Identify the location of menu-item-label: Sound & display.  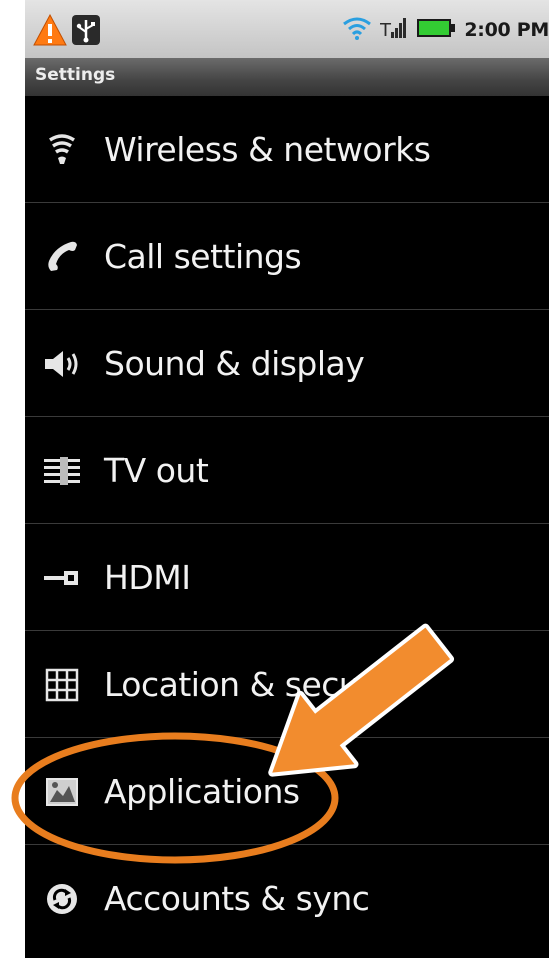
(234, 363).